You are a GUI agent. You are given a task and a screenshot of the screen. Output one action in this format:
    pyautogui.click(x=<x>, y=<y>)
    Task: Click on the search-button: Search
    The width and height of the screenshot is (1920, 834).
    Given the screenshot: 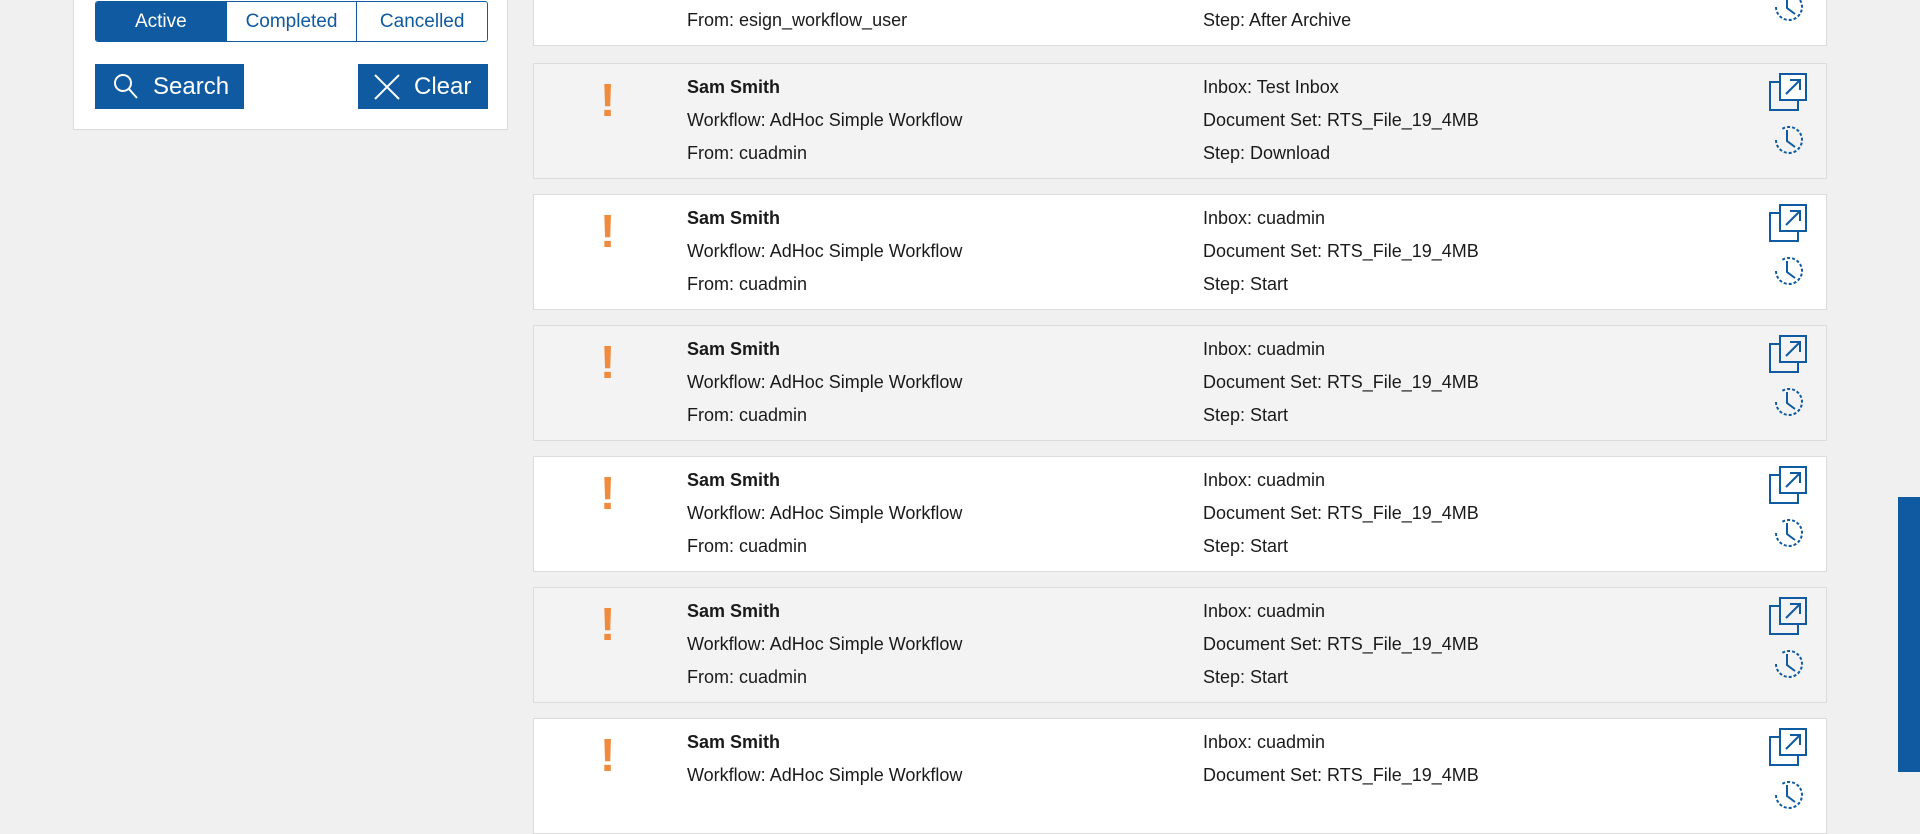 What is the action you would take?
    pyautogui.click(x=169, y=86)
    